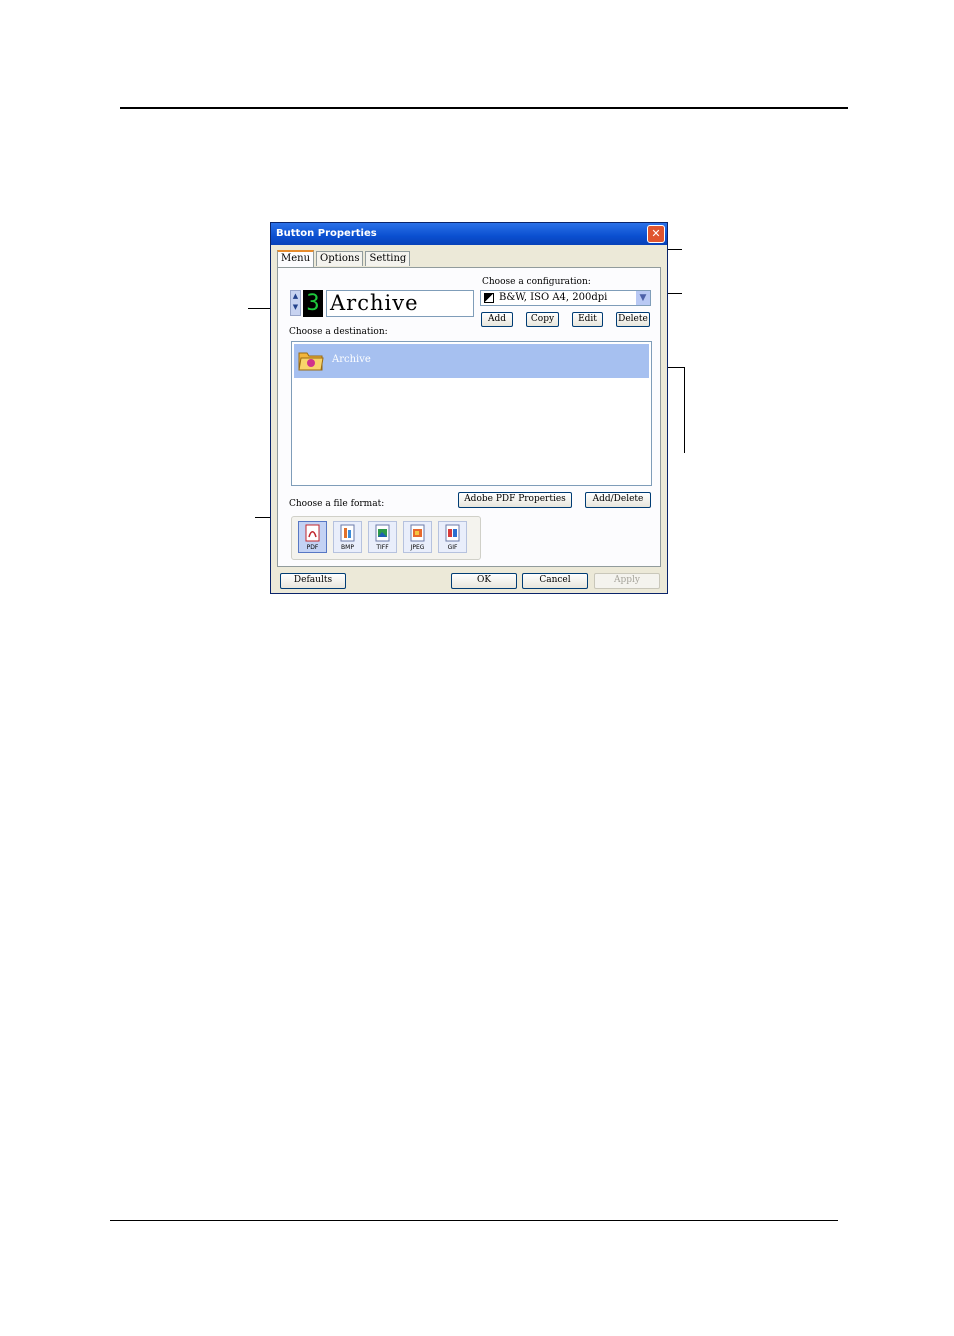 The width and height of the screenshot is (954, 1336). I want to click on add-delete-button: Add/Delete, so click(618, 500).